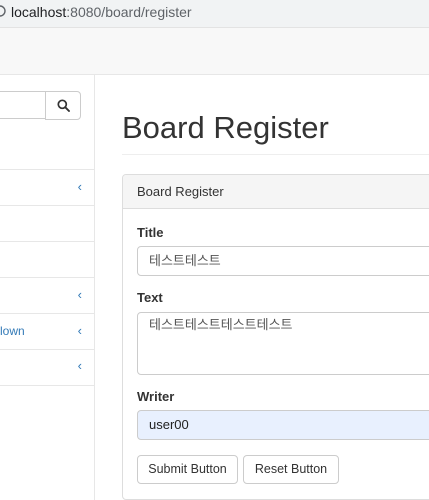 Image resolution: width=429 pixels, height=500 pixels. I want to click on submit-button: Submit Button, so click(187, 469).